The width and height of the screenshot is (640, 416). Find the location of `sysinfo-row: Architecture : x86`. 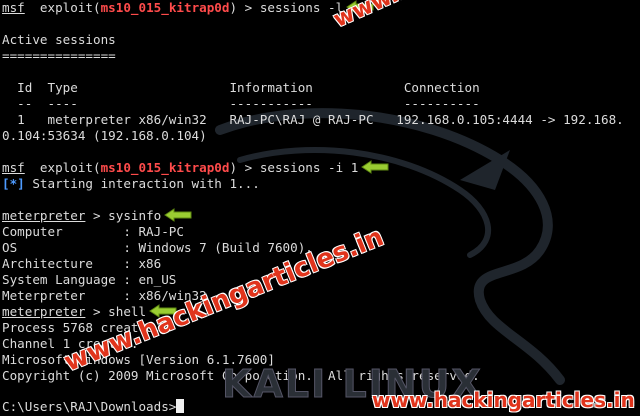

sysinfo-row: Architecture : x86 is located at coordinates (82, 263).